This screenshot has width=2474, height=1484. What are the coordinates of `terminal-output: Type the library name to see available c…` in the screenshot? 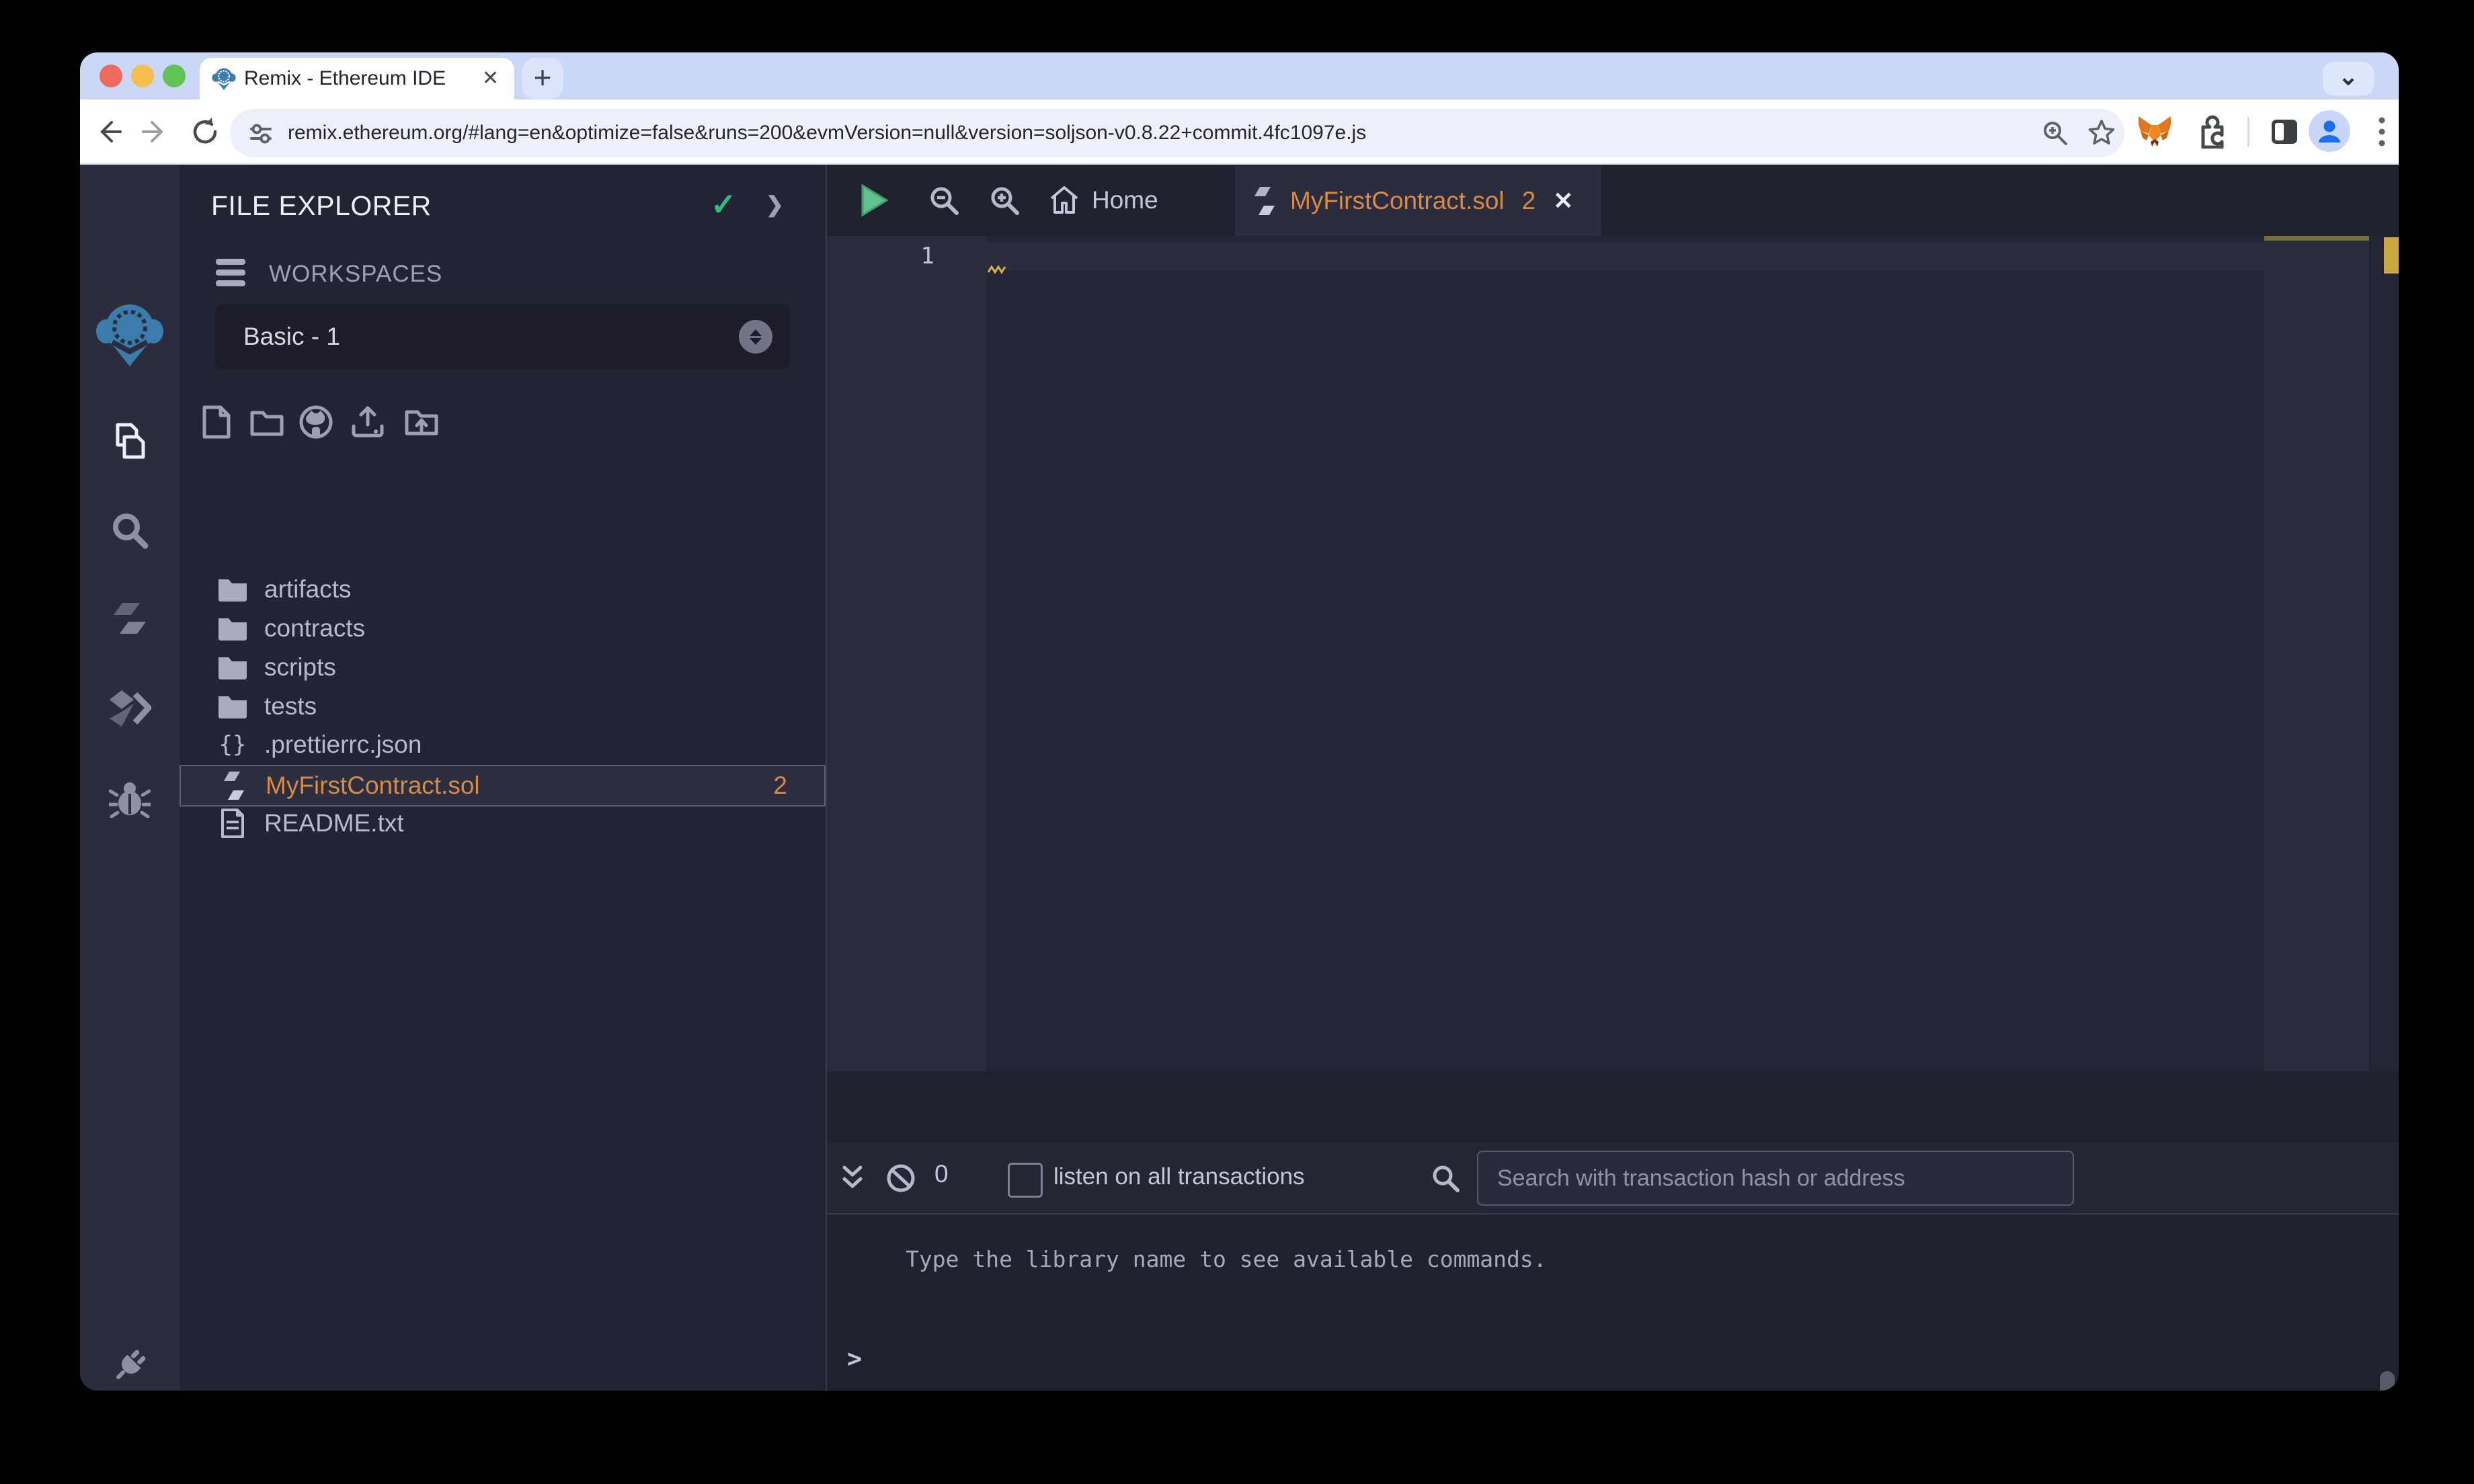 It's located at (1613, 1302).